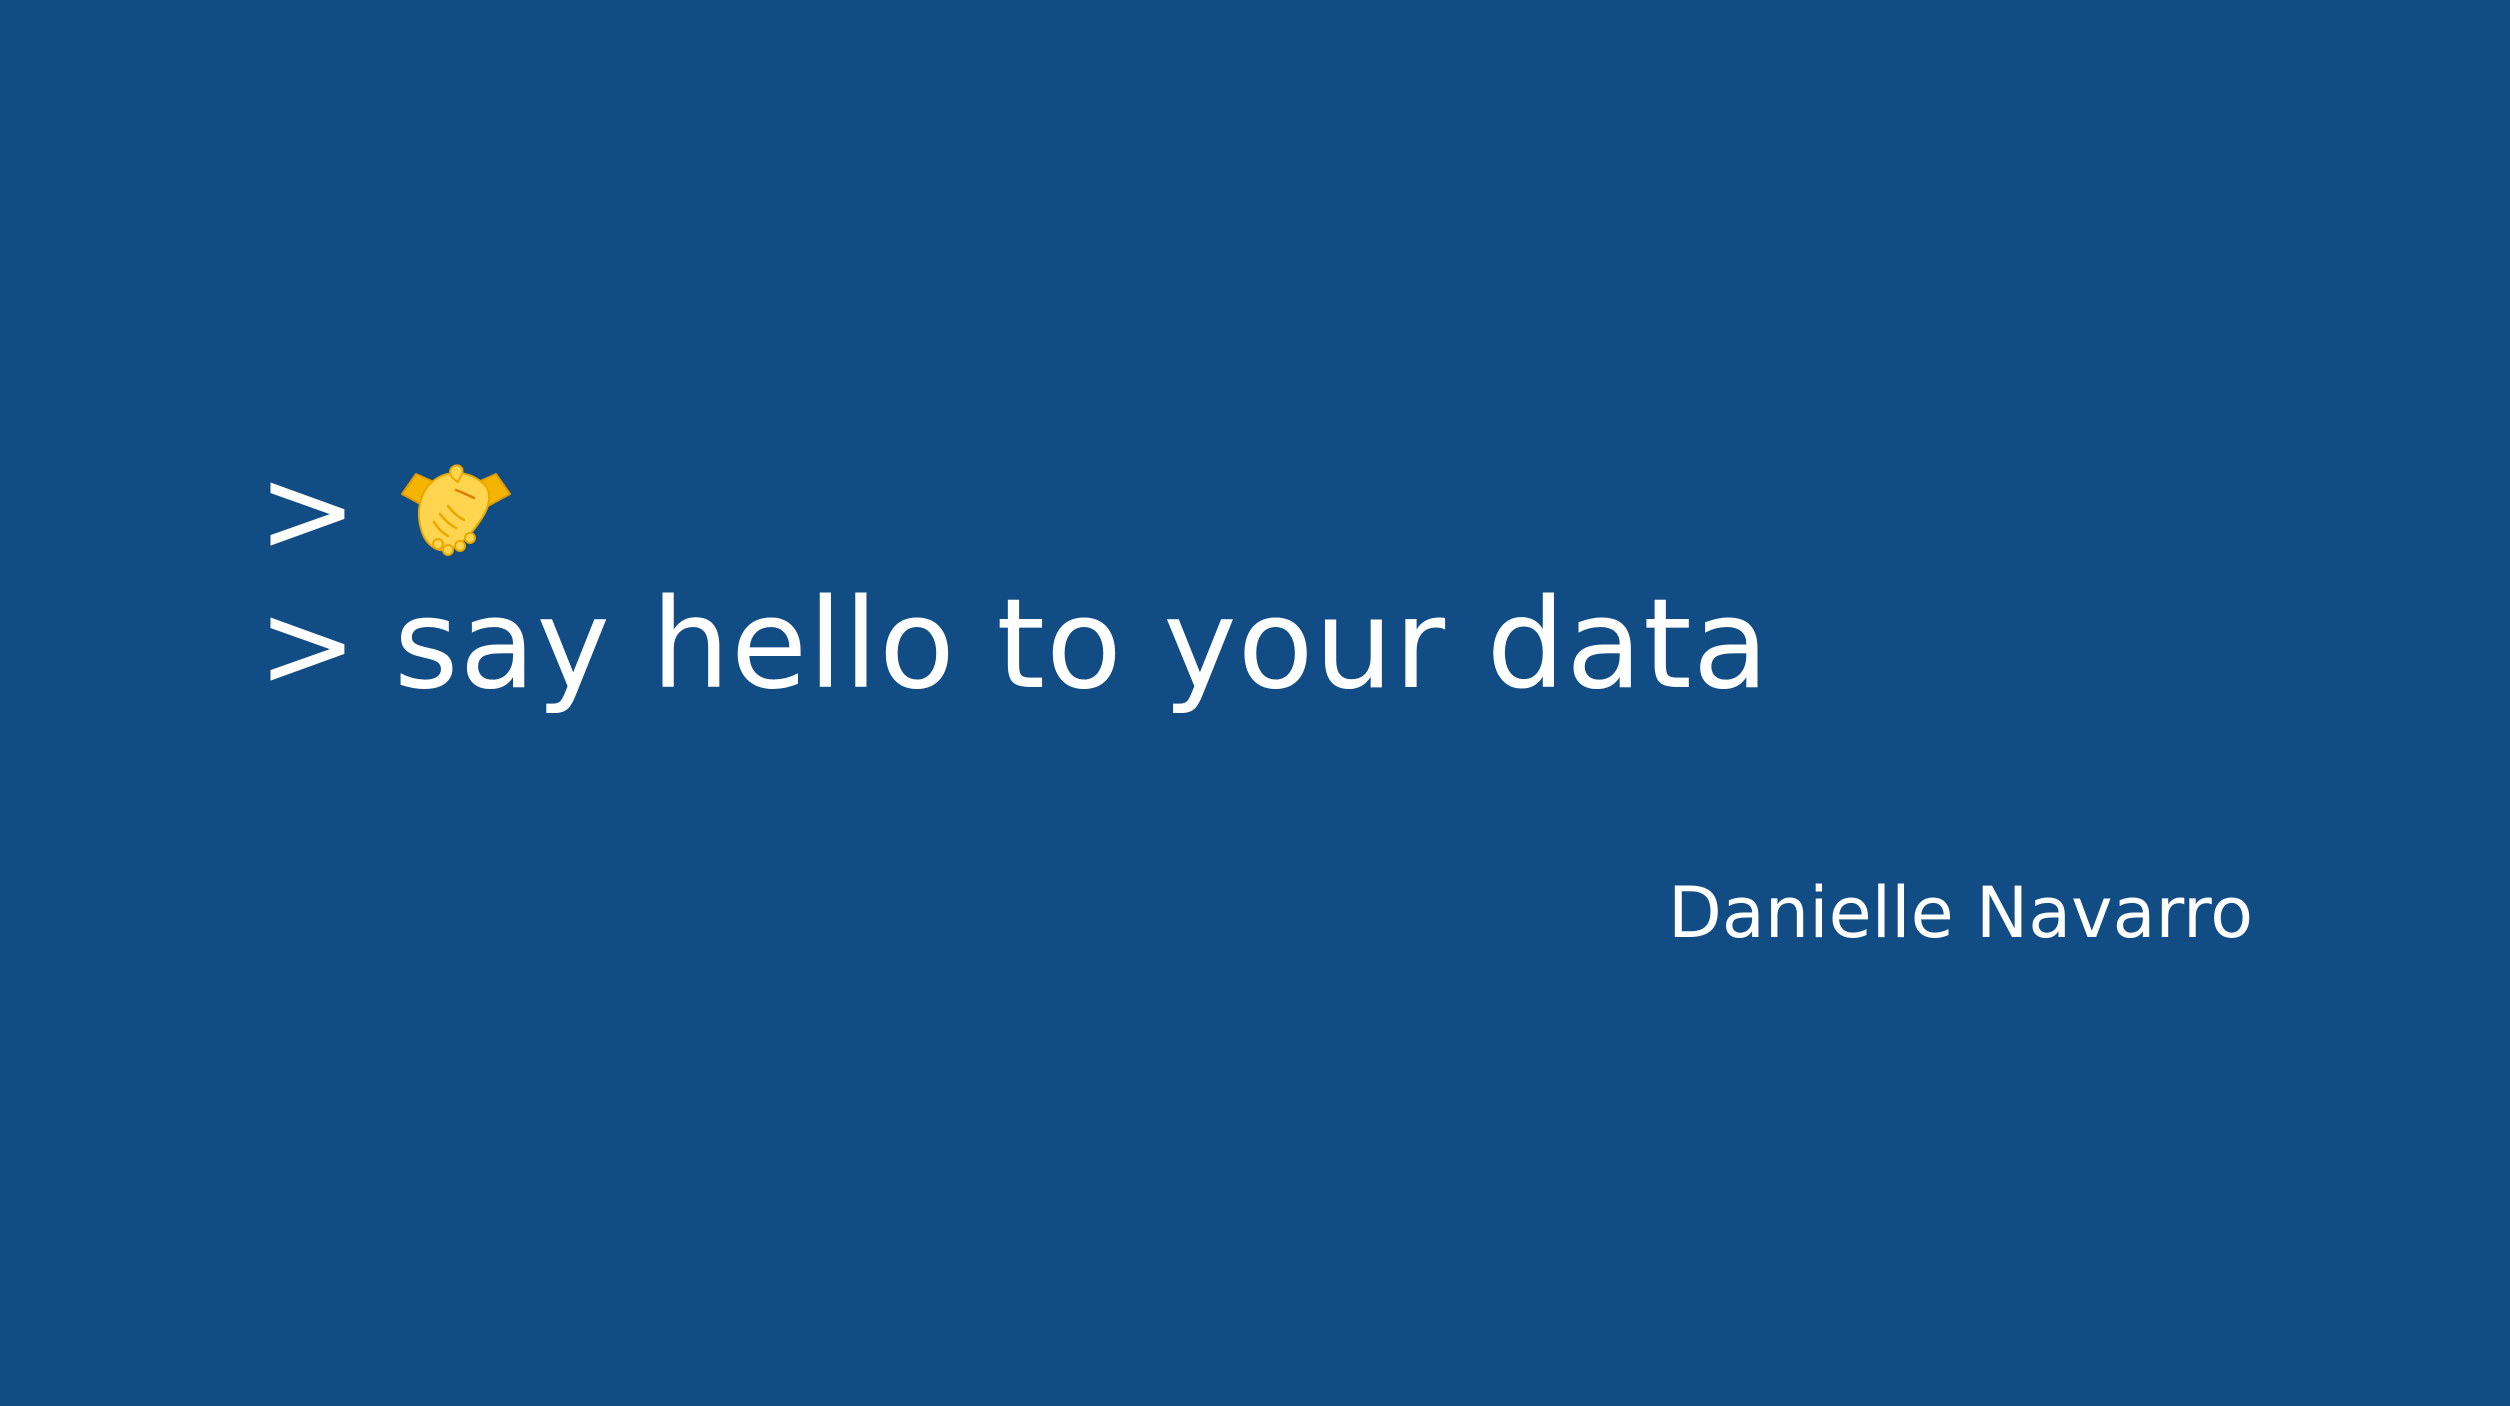  What do you see at coordinates (1081, 645) in the screenshot?
I see `slide-title: say hello to your data` at bounding box center [1081, 645].